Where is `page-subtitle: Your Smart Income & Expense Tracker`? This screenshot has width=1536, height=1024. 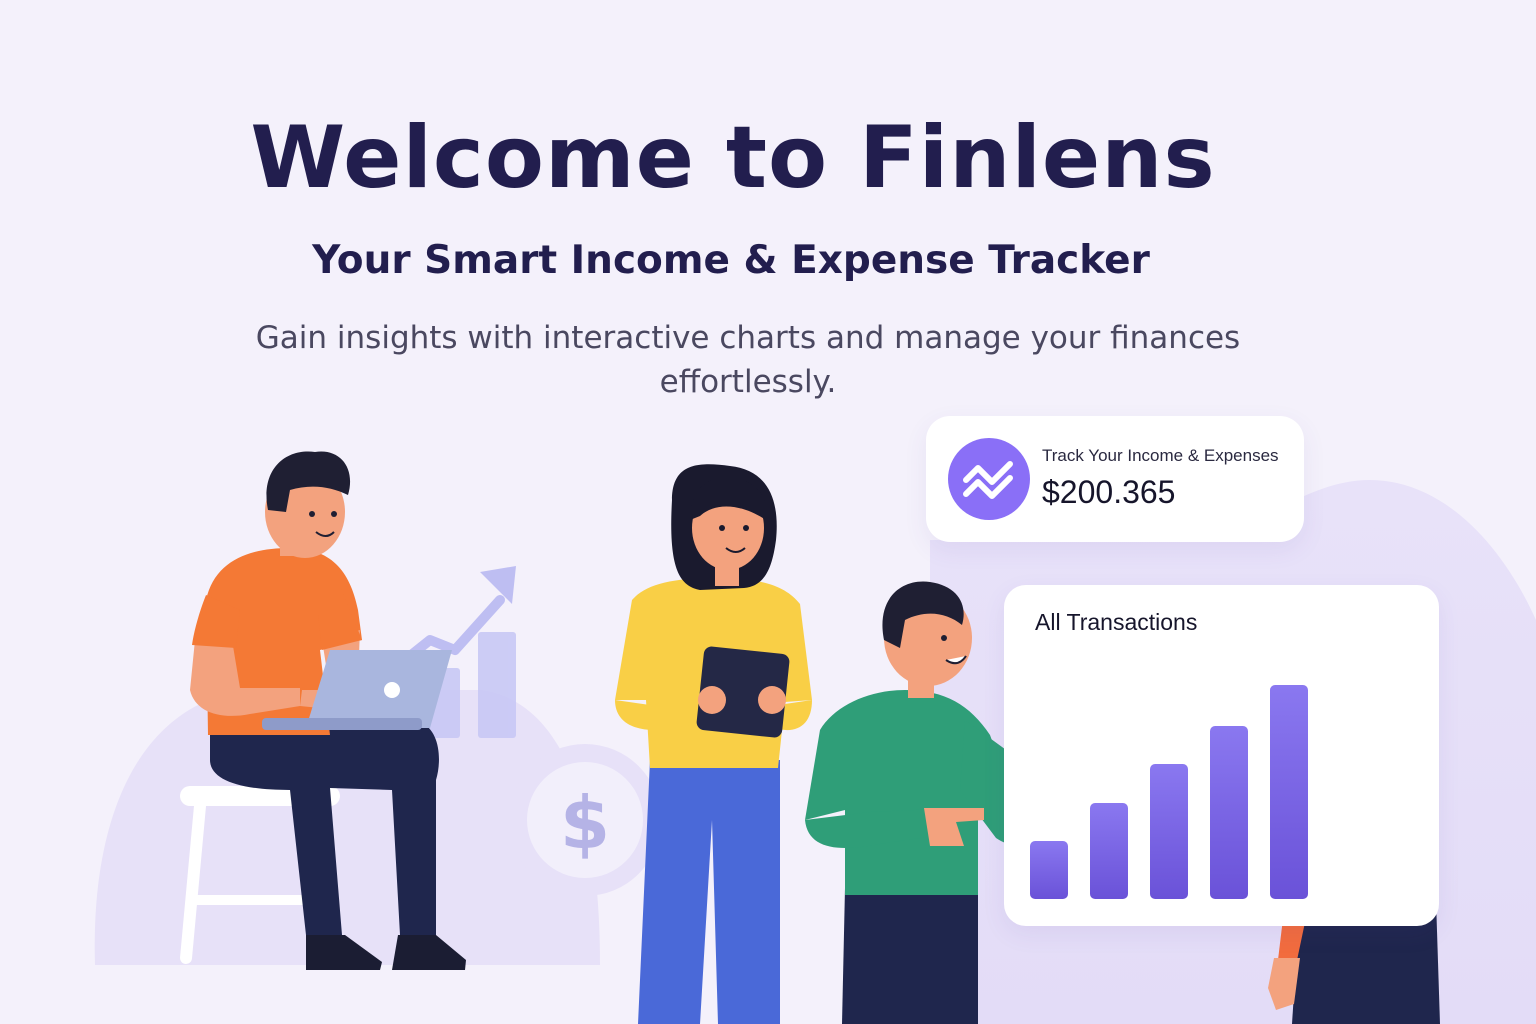 page-subtitle: Your Smart Income & Expense Tracker is located at coordinates (731, 260).